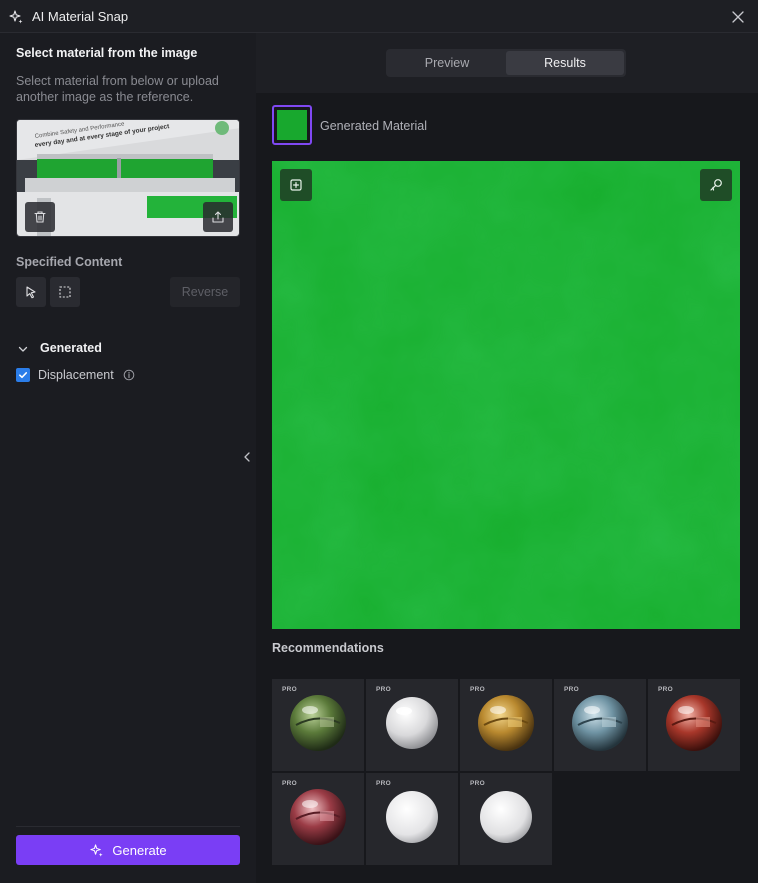 This screenshot has width=758, height=883. Describe the element at coordinates (69, 262) in the screenshot. I see `specified-content-title: Specified Content` at that location.